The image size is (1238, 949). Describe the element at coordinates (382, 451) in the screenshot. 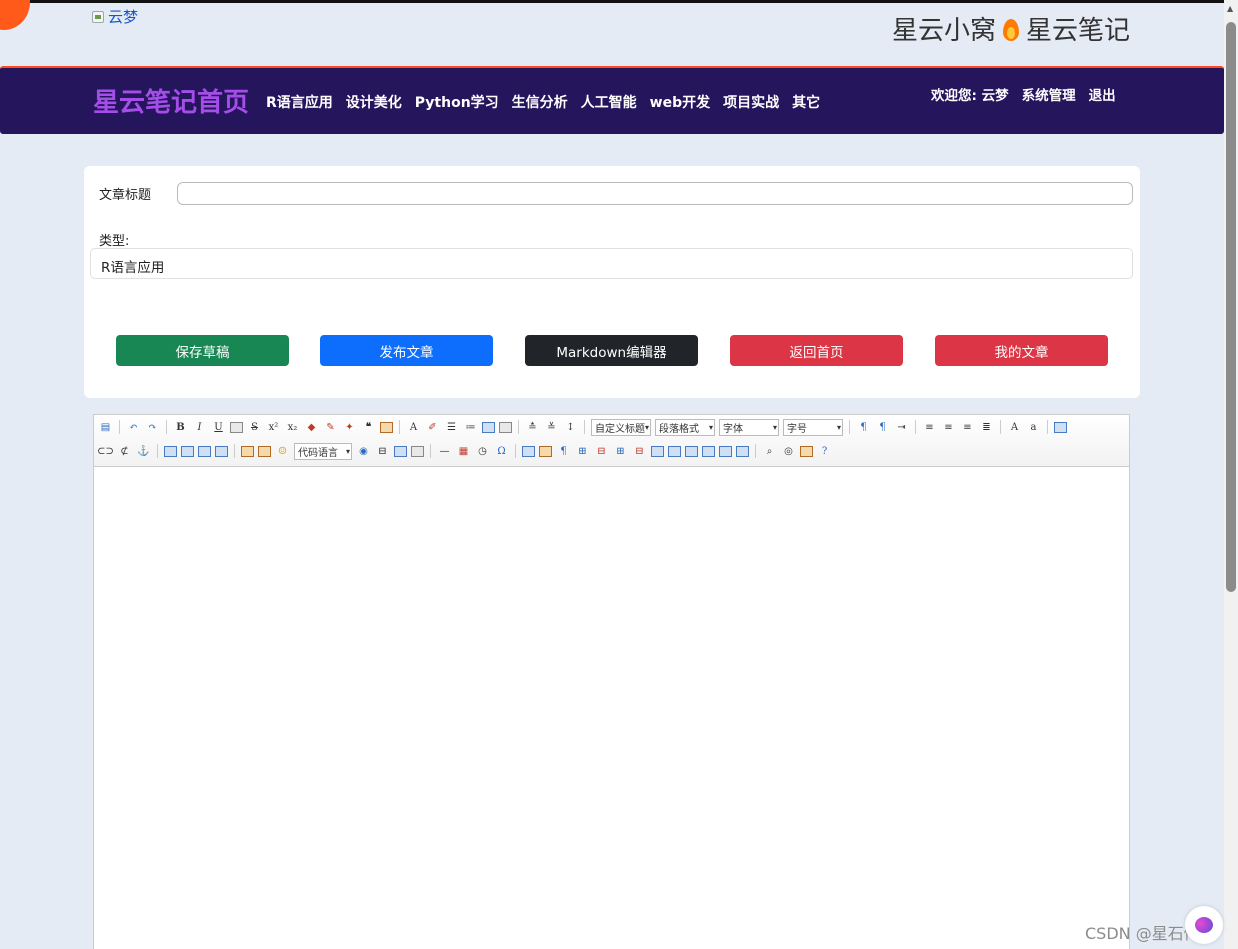

I see `insert-frame-icon: ⊟` at that location.